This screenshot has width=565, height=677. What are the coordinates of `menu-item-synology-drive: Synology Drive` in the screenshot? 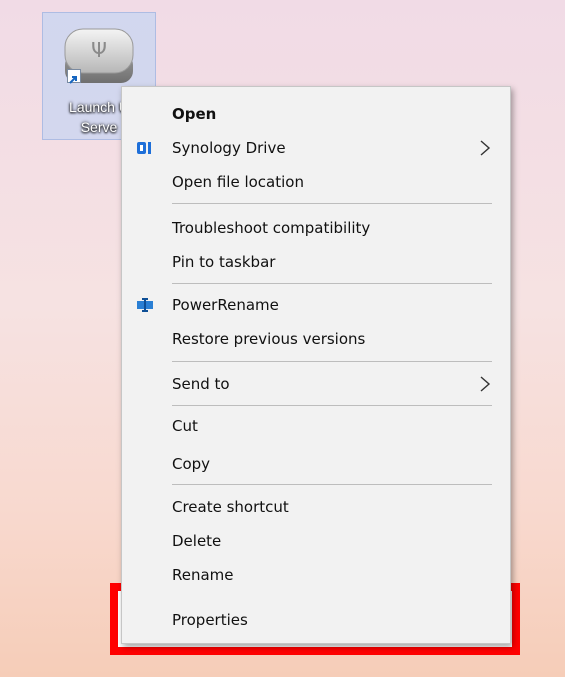 It's located at (316, 147).